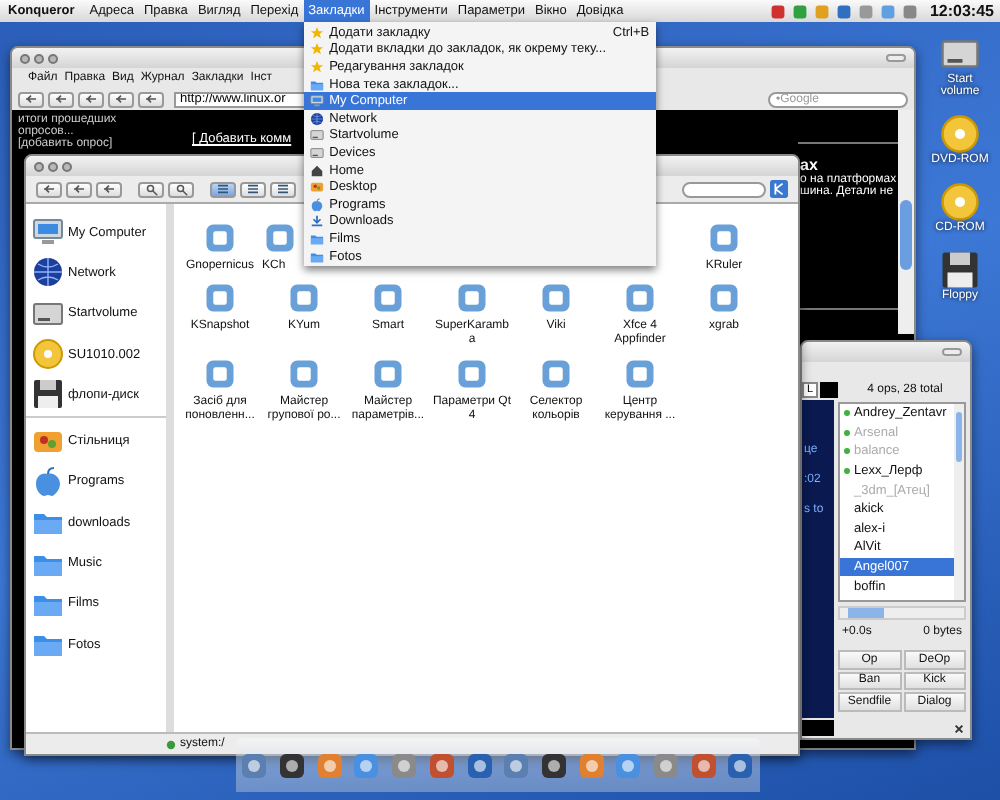 This screenshot has height=800, width=1000. What do you see at coordinates (316, 187) in the screenshot?
I see `picture-icon` at bounding box center [316, 187].